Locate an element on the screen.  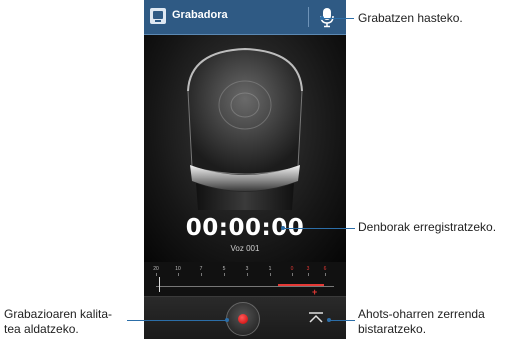
quality-label: 6 is located at coordinates (325, 269).